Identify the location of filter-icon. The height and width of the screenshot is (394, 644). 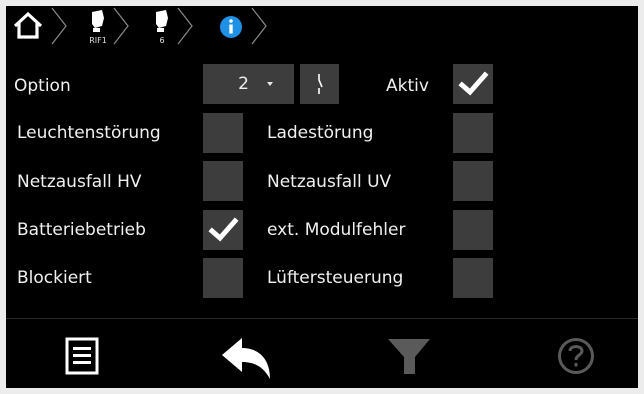
(409, 356).